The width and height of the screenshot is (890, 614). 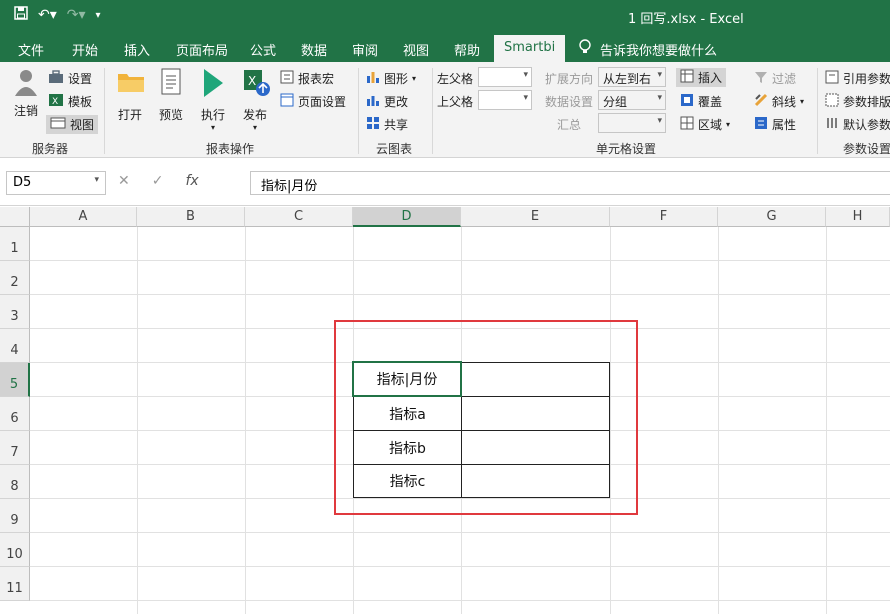 What do you see at coordinates (779, 101) in the screenshot?
I see `diagonal-button: 斜线 ▾` at bounding box center [779, 101].